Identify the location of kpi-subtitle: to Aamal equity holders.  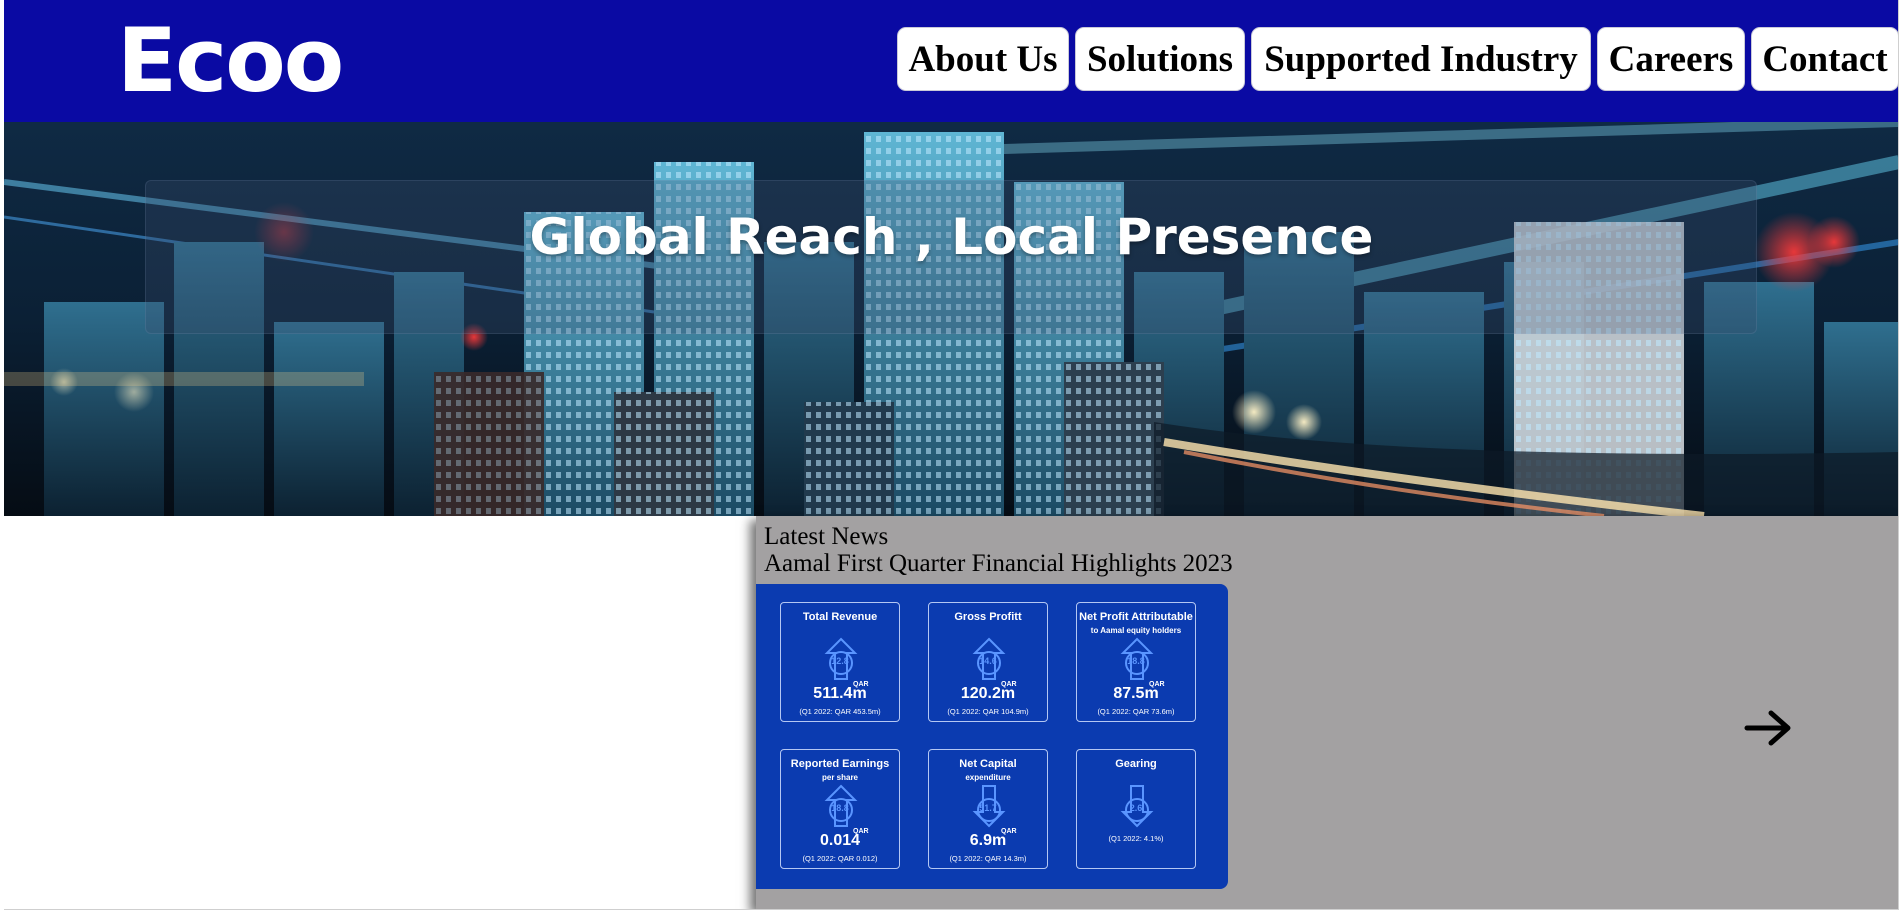
(1136, 630).